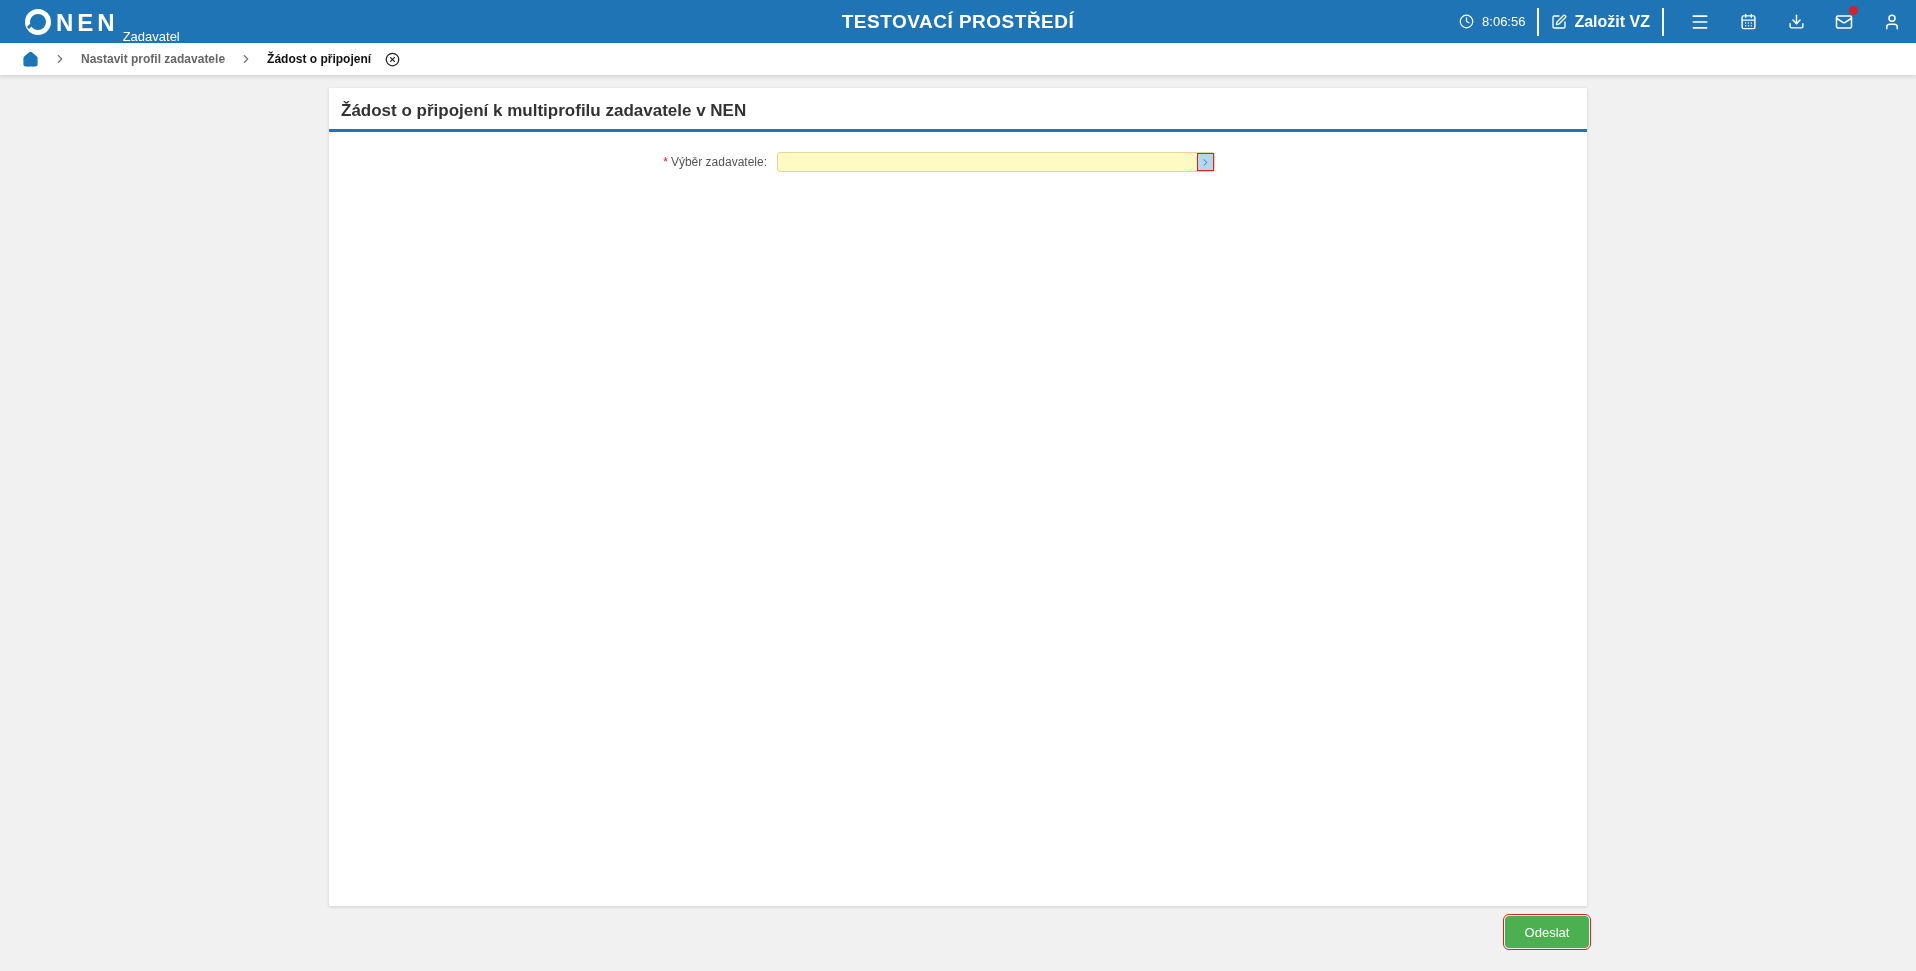 The image size is (1916, 971). I want to click on calendar-icon, so click(1748, 21).